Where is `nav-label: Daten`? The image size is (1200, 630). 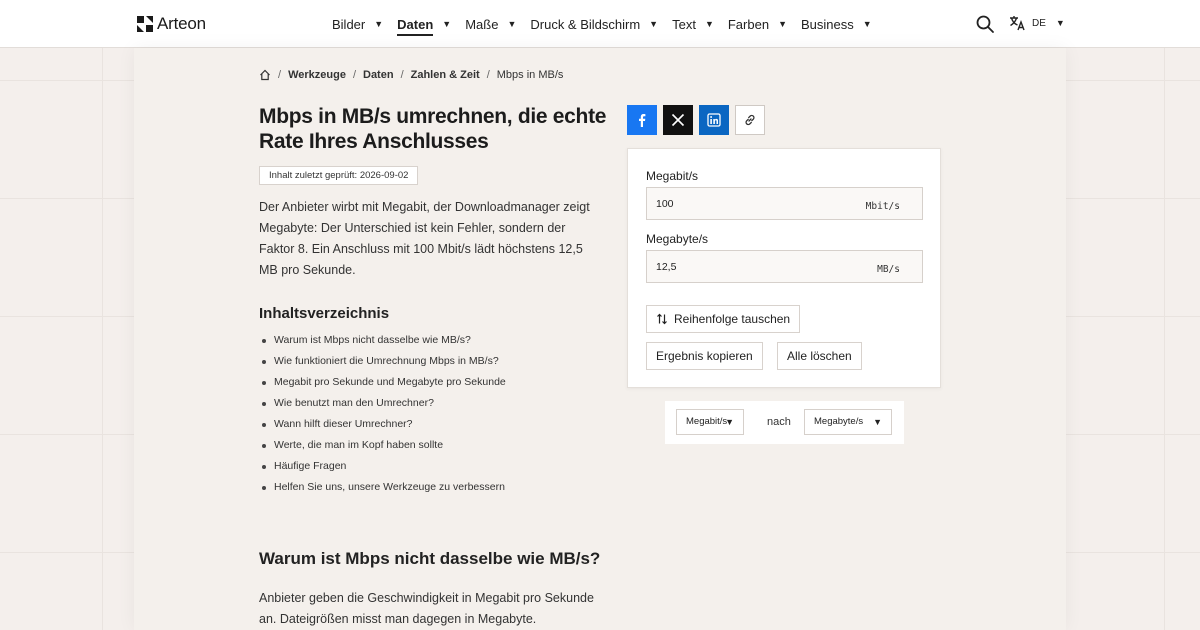
nav-label: Daten is located at coordinates (415, 26).